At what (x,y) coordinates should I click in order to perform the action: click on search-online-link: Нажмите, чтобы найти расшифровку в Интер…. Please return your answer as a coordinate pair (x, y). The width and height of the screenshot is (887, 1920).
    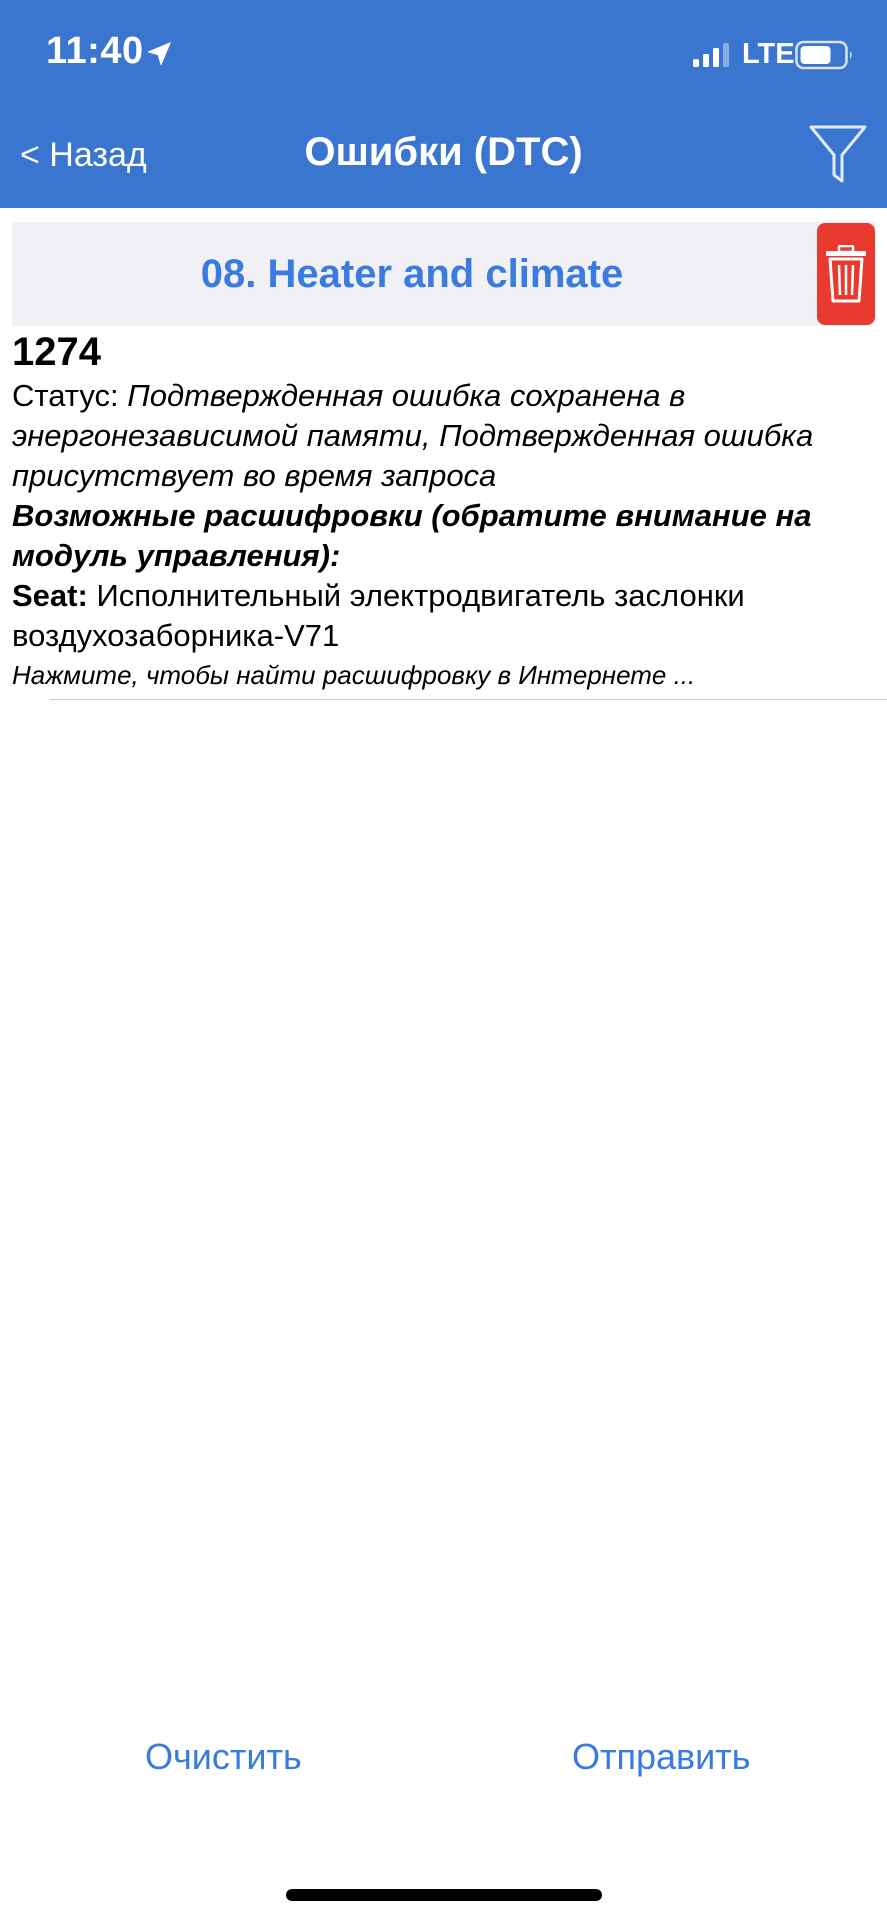
    Looking at the image, I should click on (442, 675).